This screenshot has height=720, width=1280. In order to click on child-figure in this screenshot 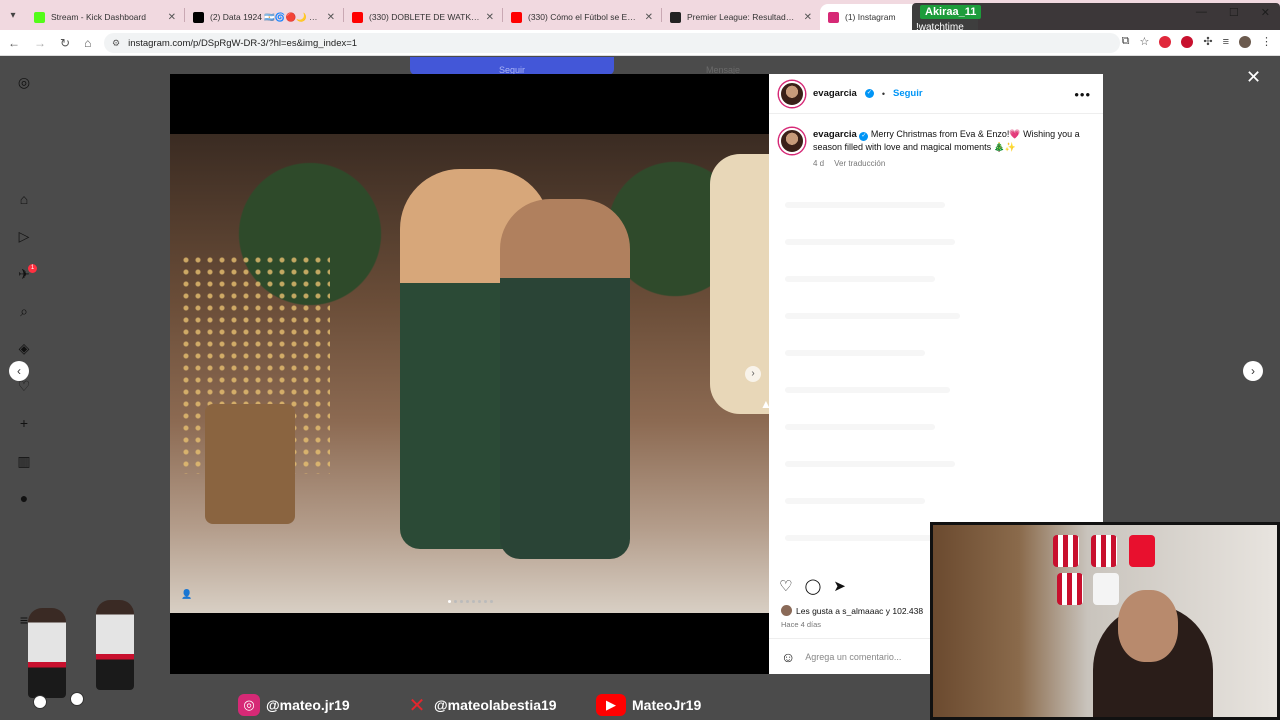, I will do `click(565, 379)`.